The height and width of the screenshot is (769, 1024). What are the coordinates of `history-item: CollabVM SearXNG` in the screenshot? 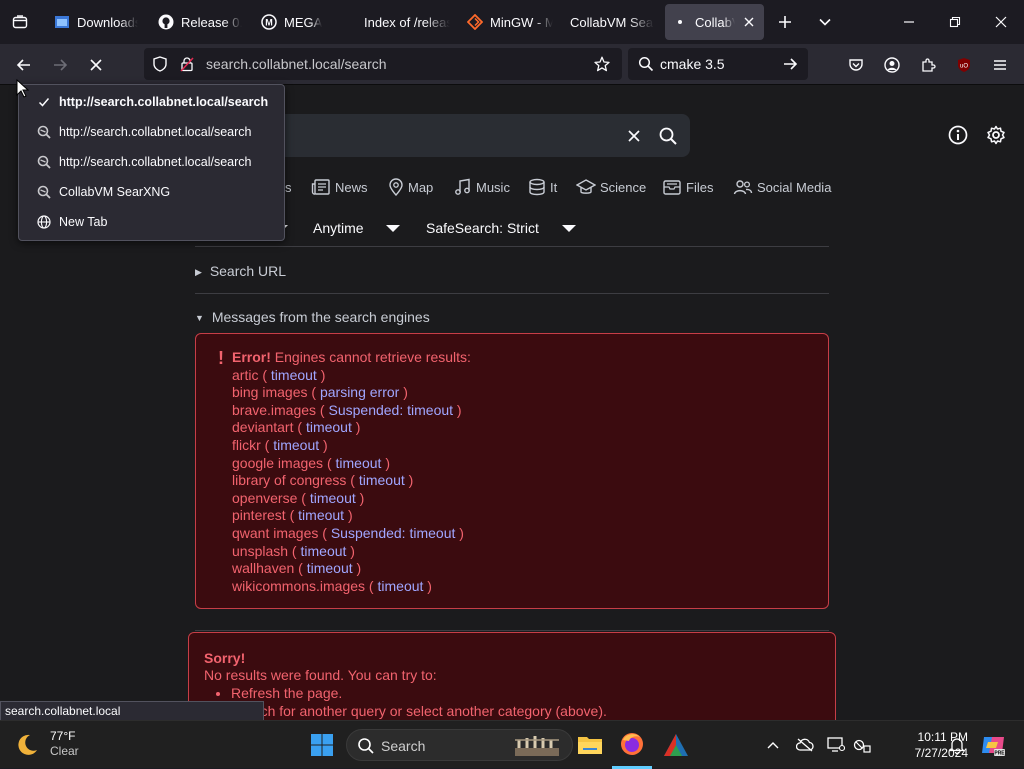 It's located at (151, 192).